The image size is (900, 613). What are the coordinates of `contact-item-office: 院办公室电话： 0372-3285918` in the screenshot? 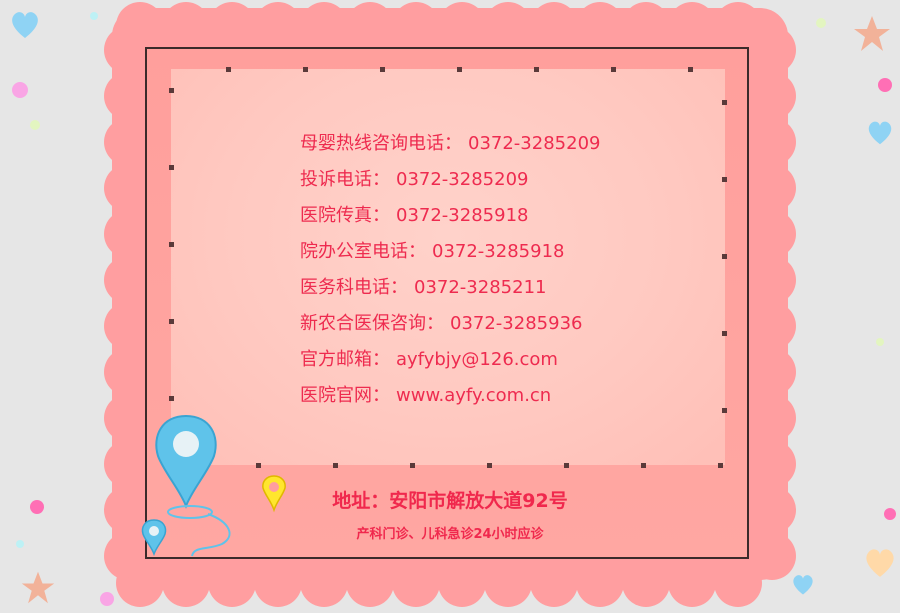 It's located at (450, 256).